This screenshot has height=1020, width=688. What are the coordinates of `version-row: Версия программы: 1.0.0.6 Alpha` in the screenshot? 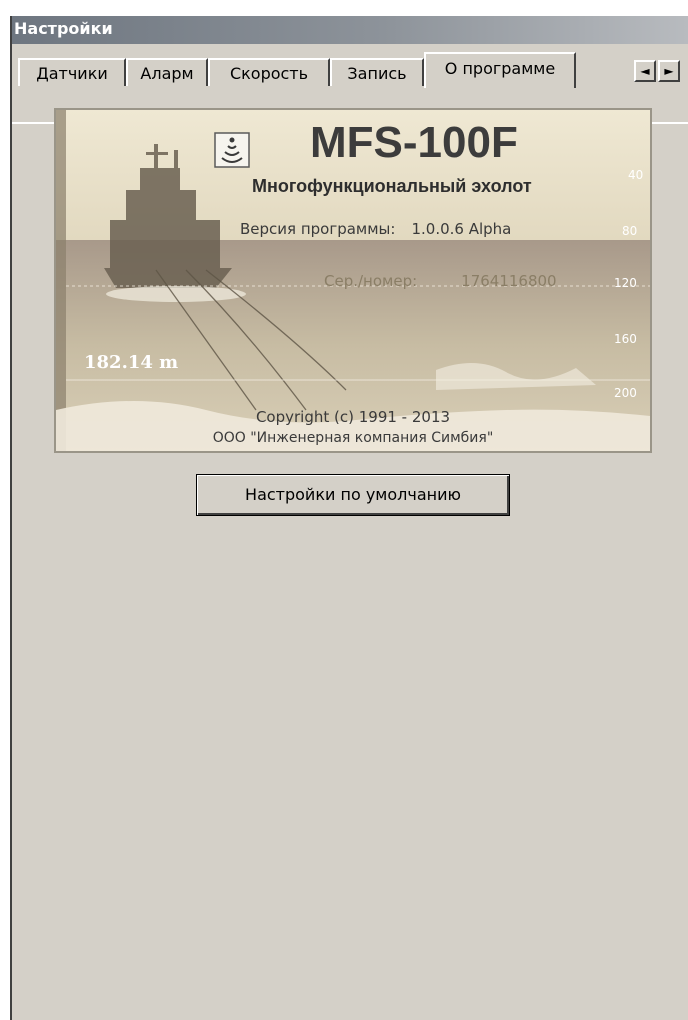 It's located at (375, 229).